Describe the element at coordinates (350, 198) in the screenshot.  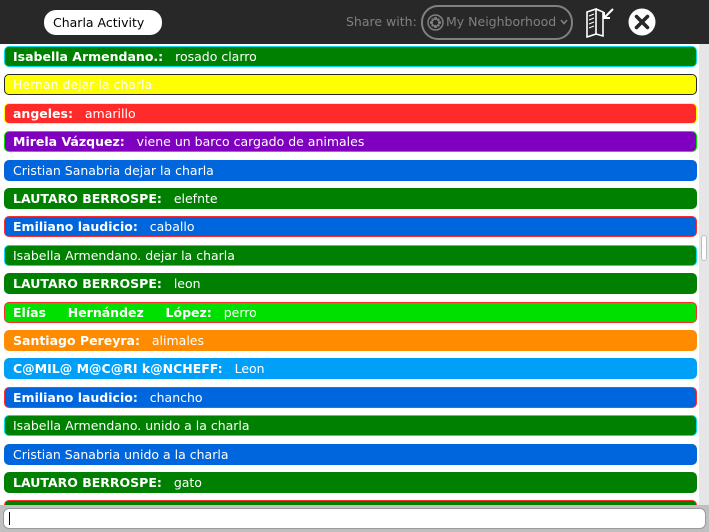
I see `chat-message: LAUTARO BERROSPE: elefnte` at that location.